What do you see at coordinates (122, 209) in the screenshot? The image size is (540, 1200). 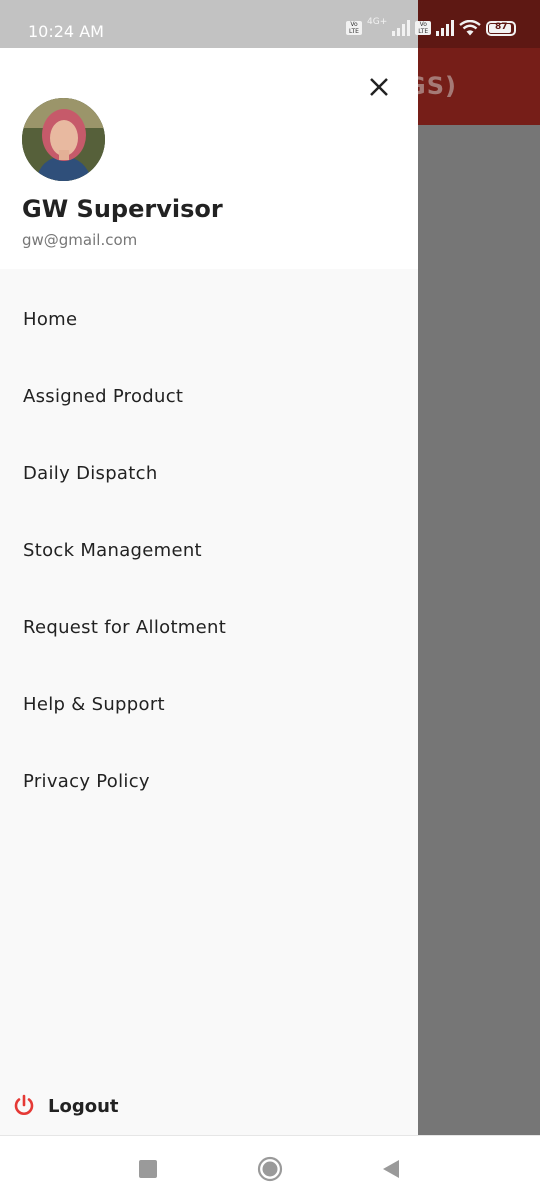 I see `user-name: GW Supervisor` at bounding box center [122, 209].